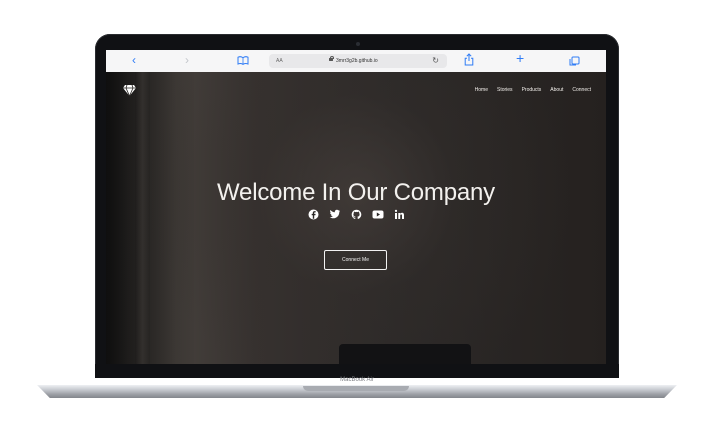 The image size is (720, 432). Describe the element at coordinates (556, 90) in the screenshot. I see `nav-about-link: About` at that location.